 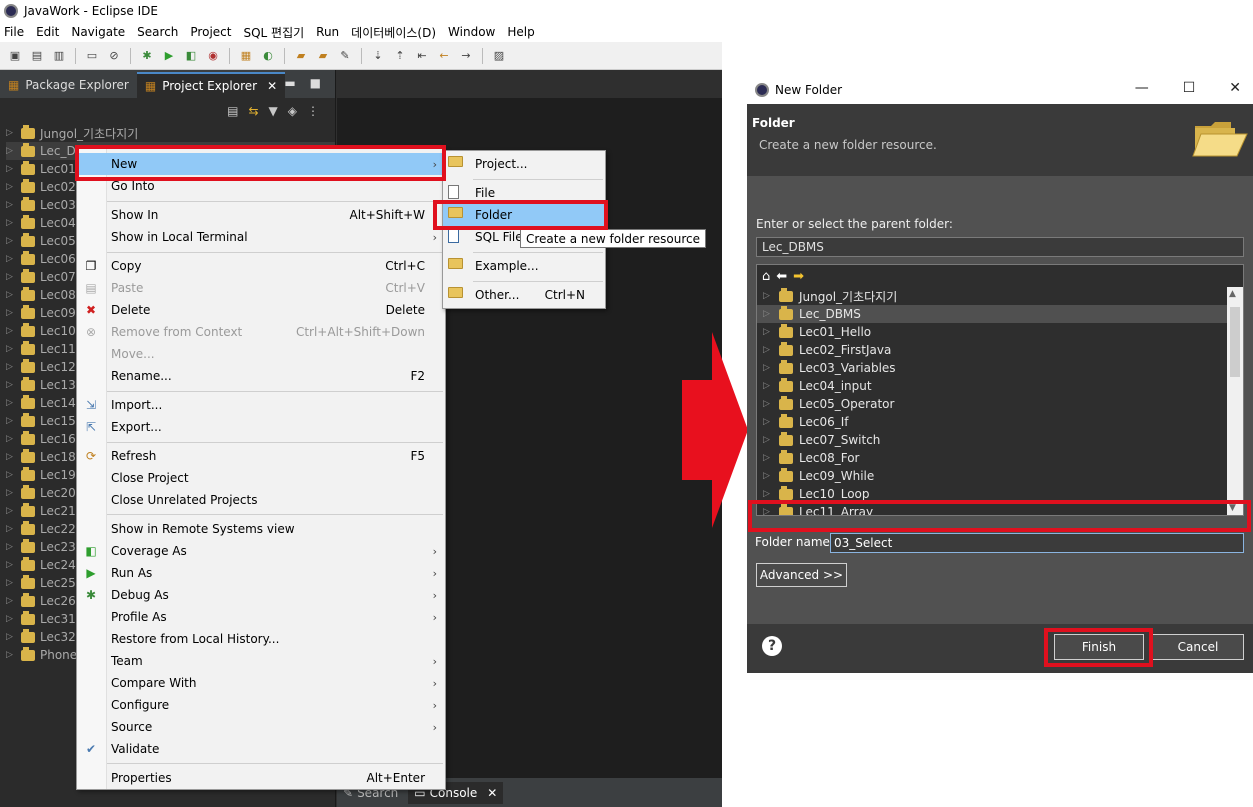 What do you see at coordinates (261, 573) in the screenshot?
I see `menu-item-run-as: ▶ Run As ›` at bounding box center [261, 573].